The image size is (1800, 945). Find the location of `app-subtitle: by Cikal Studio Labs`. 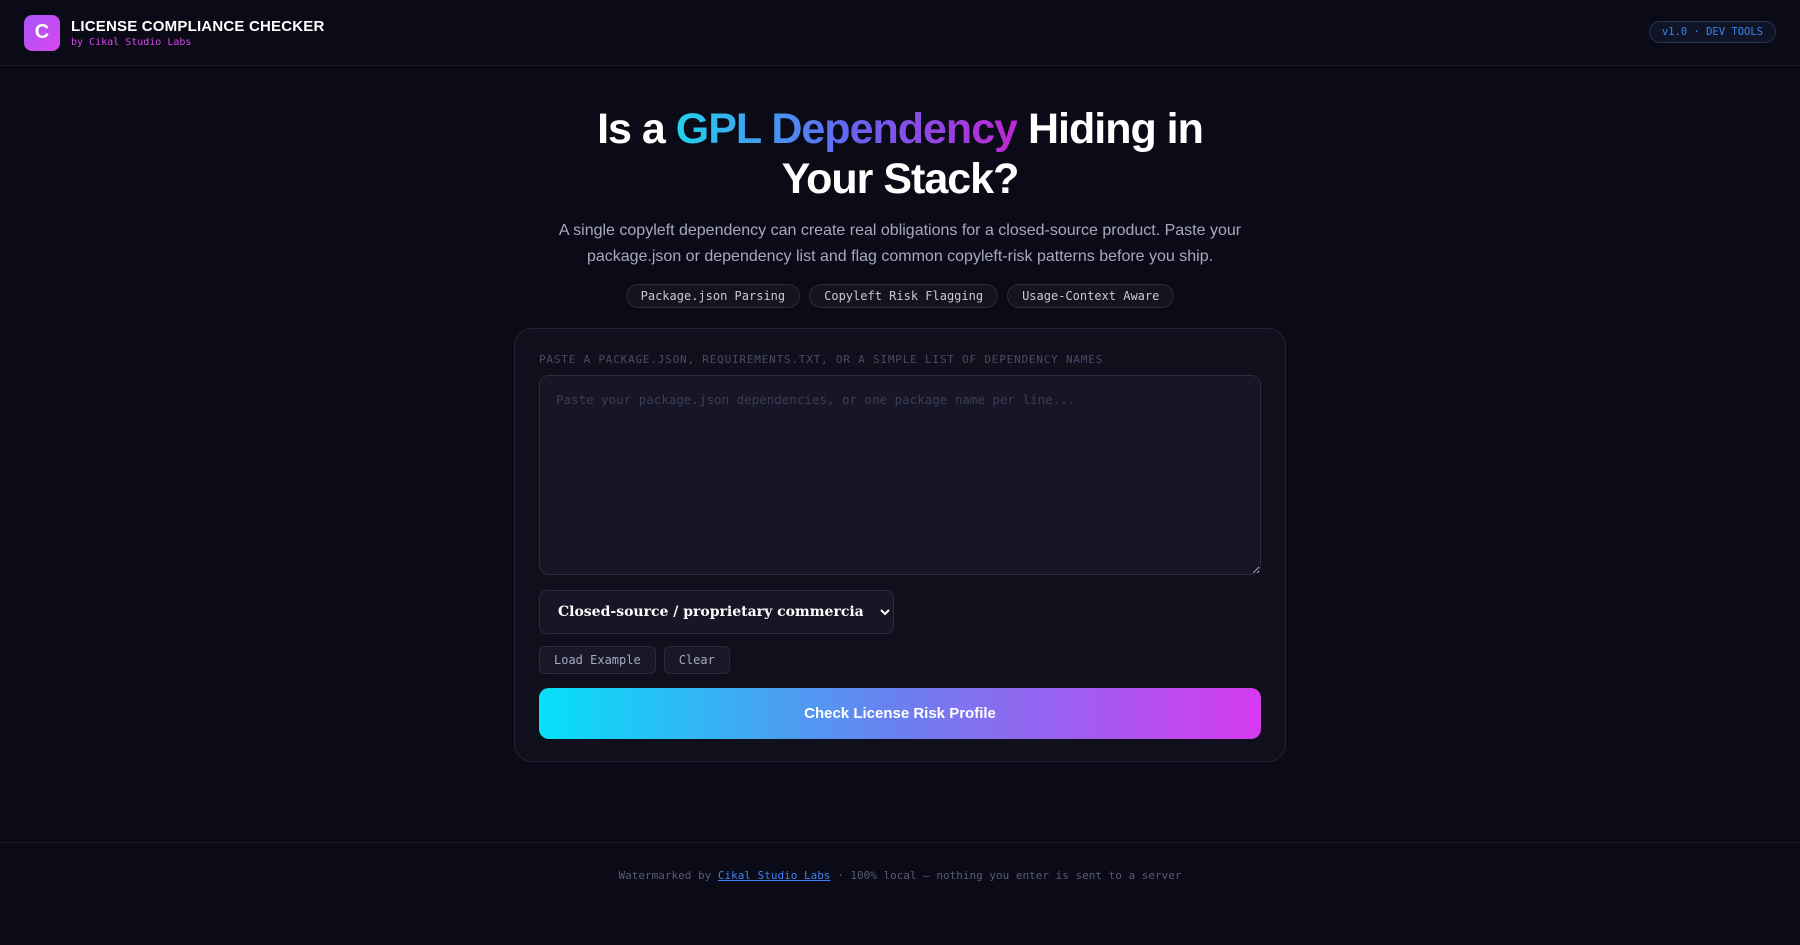

app-subtitle: by Cikal Studio Labs is located at coordinates (131, 42).